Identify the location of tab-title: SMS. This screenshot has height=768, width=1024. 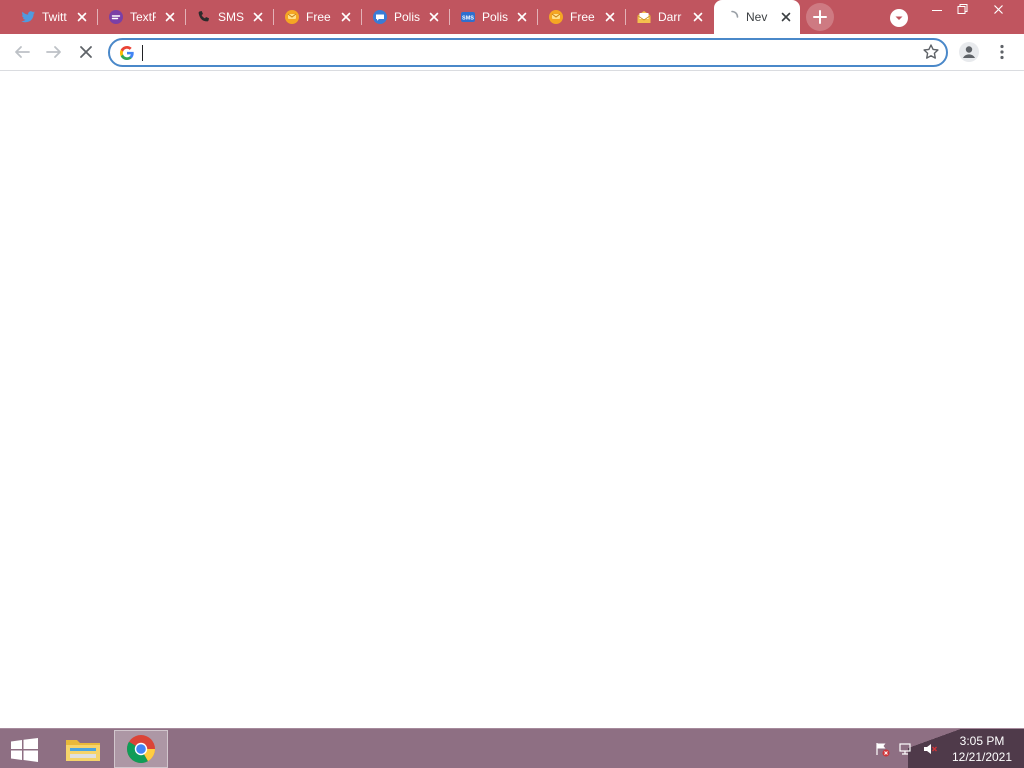
(231, 17).